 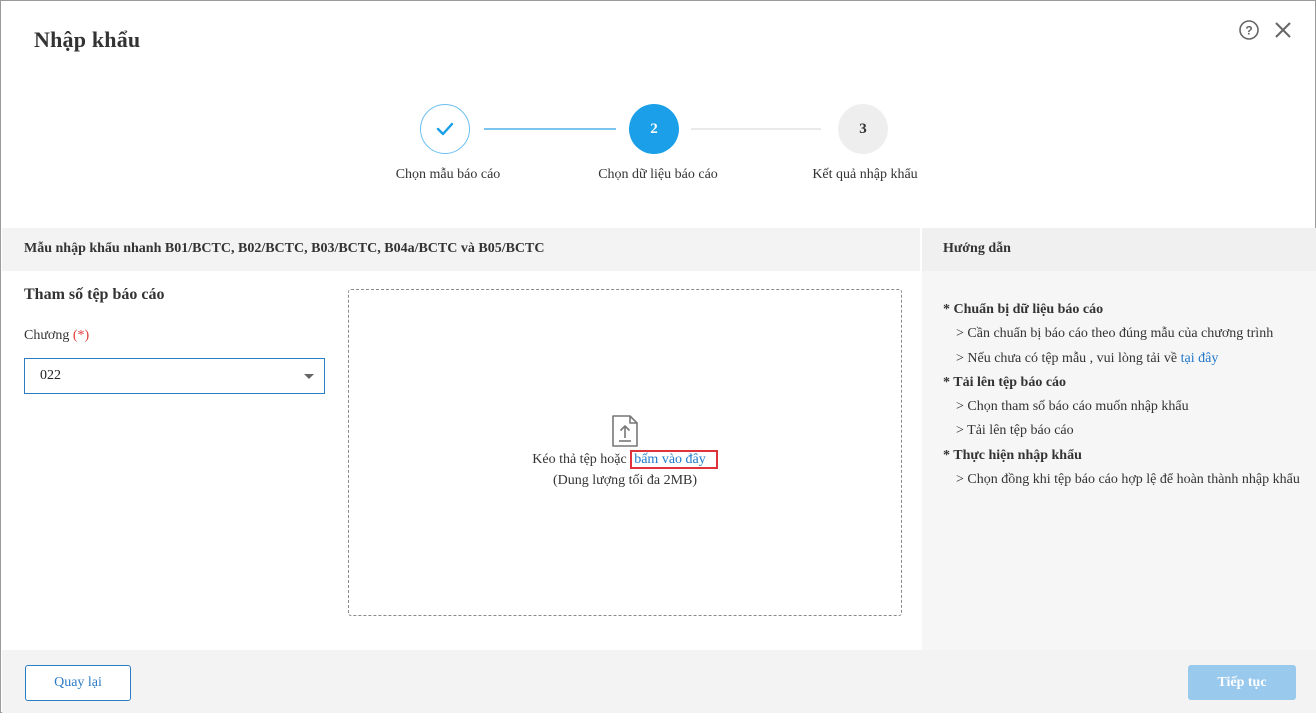 What do you see at coordinates (1005, 382) in the screenshot?
I see `guide-section-2-head: * Tải lên tệp báo cáo` at bounding box center [1005, 382].